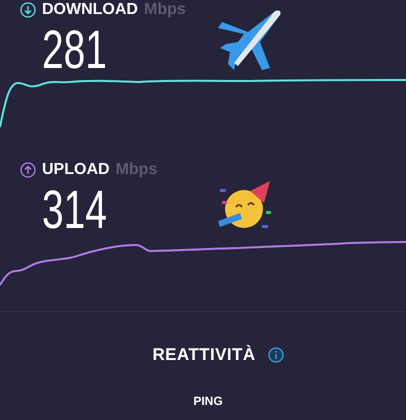 The height and width of the screenshot is (420, 406). Describe the element at coordinates (204, 355) in the screenshot. I see `section-title: REATTIVITÀ` at that location.